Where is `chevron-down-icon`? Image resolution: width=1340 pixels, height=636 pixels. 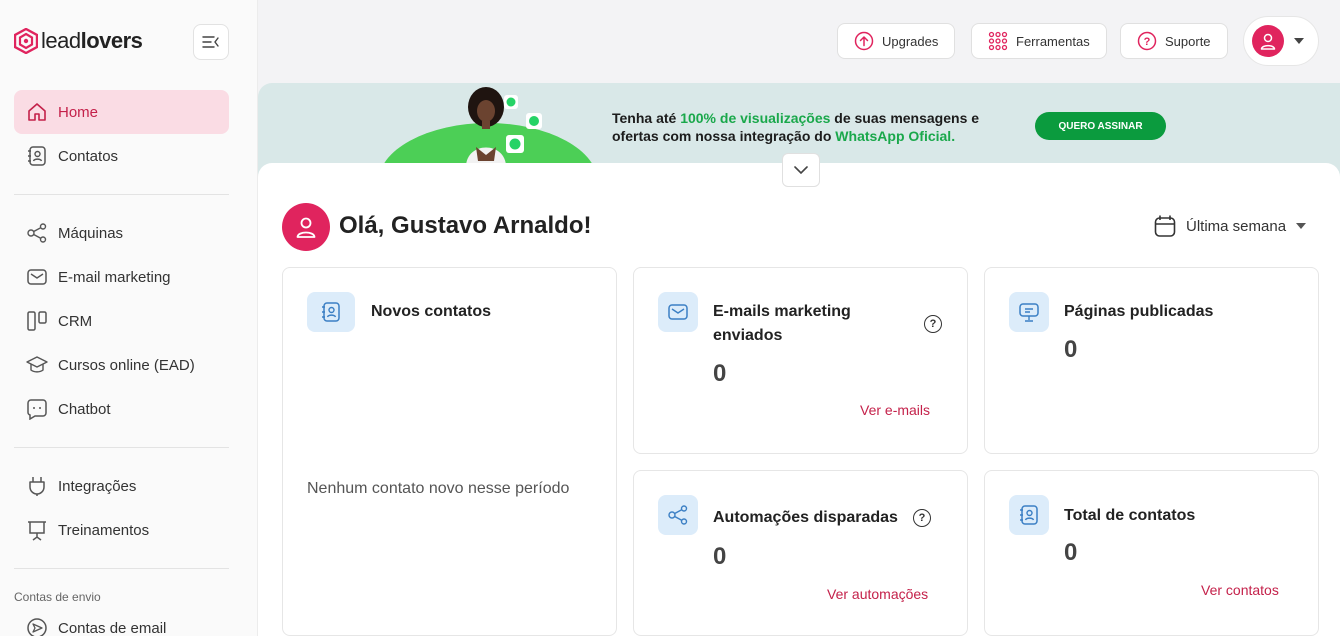 chevron-down-icon is located at coordinates (801, 170).